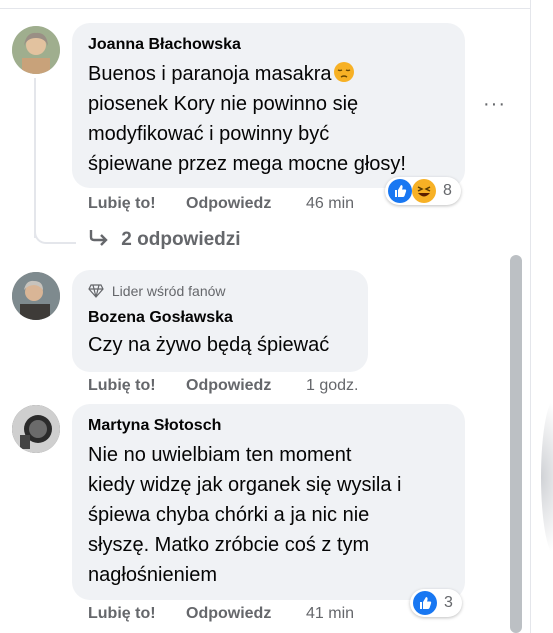  What do you see at coordinates (332, 386) in the screenshot?
I see `comment-timestamp: 1 godz.` at bounding box center [332, 386].